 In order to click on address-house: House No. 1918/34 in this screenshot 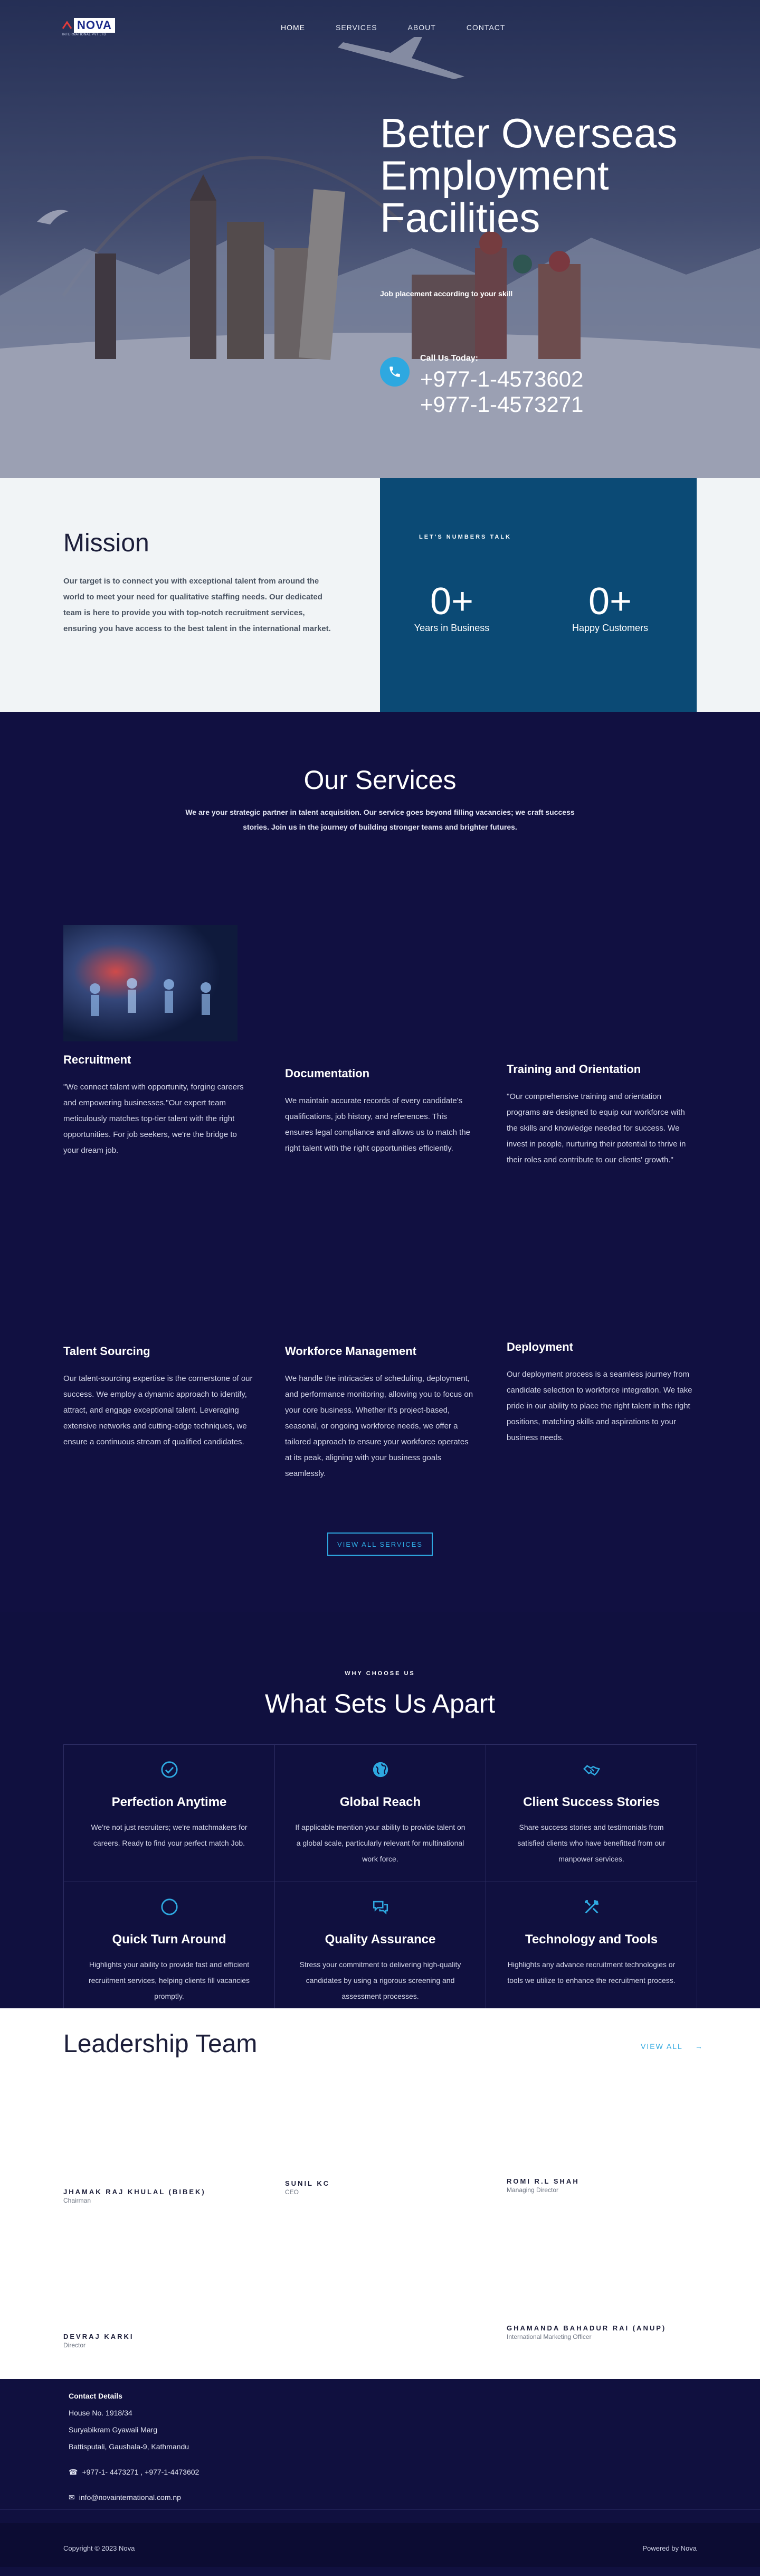, I will do `click(100, 2413)`.